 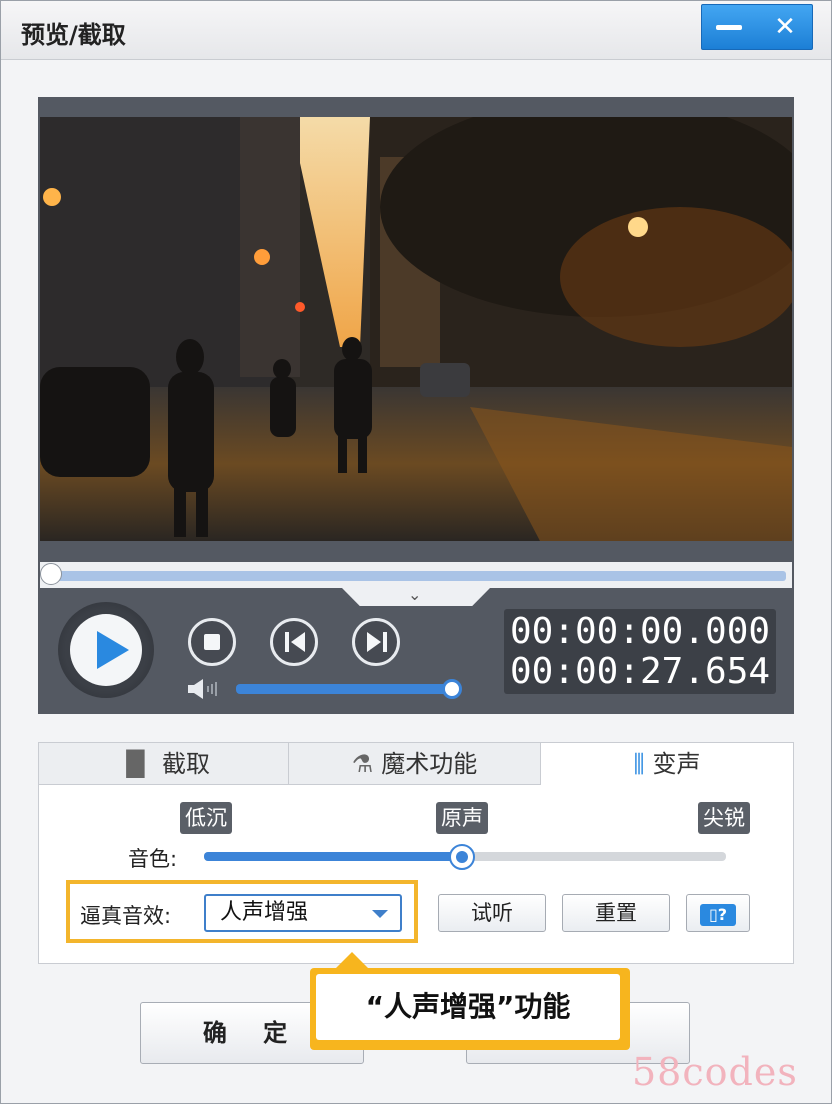 I want to click on effect-selected-value: 人声增强, so click(x=264, y=912).